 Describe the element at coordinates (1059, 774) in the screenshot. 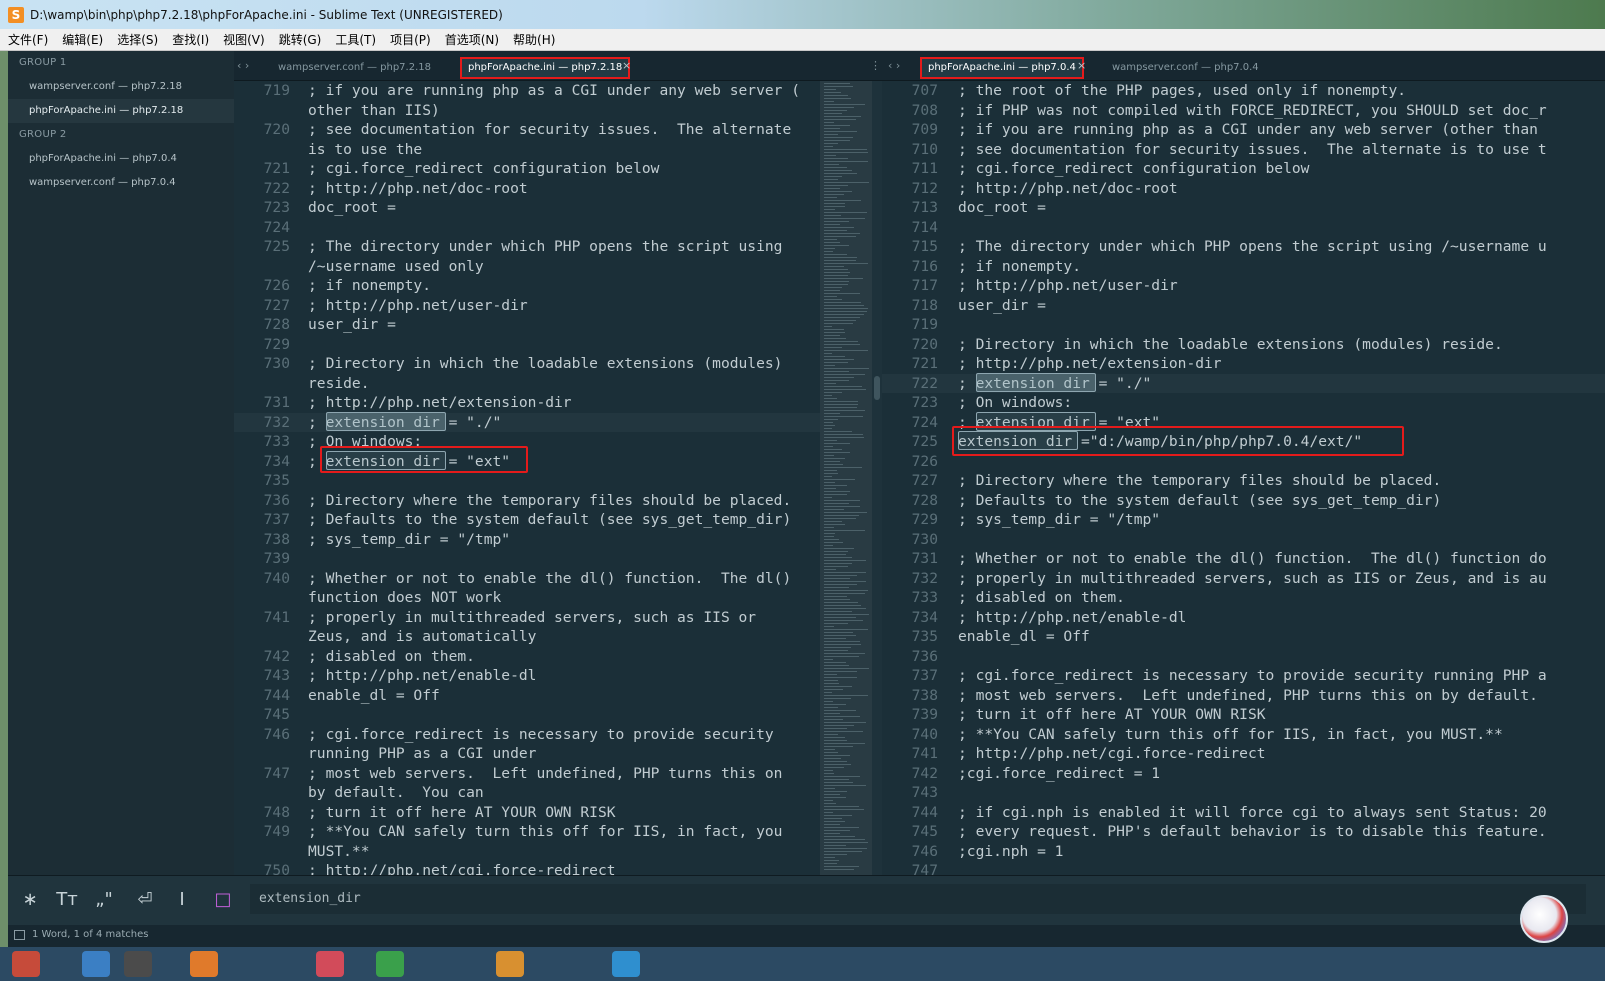

I see `code-line: ;cgi.force_redirect = 1` at that location.